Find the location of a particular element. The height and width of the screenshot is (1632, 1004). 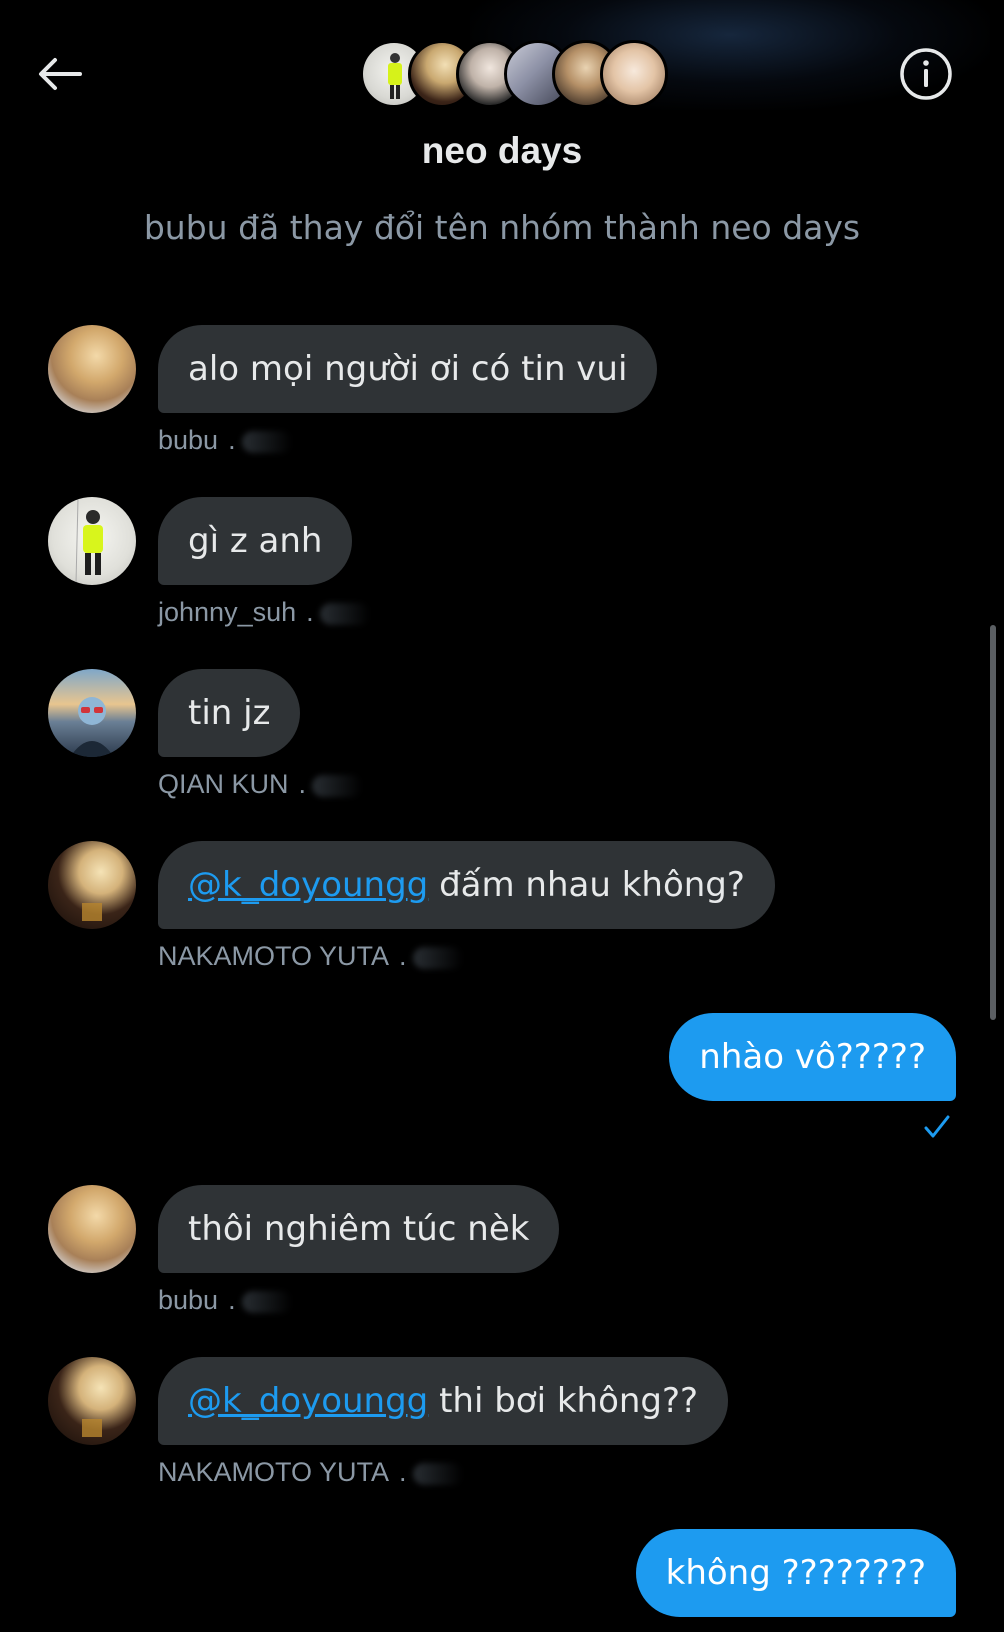

scrollbar is located at coordinates (993, 822).